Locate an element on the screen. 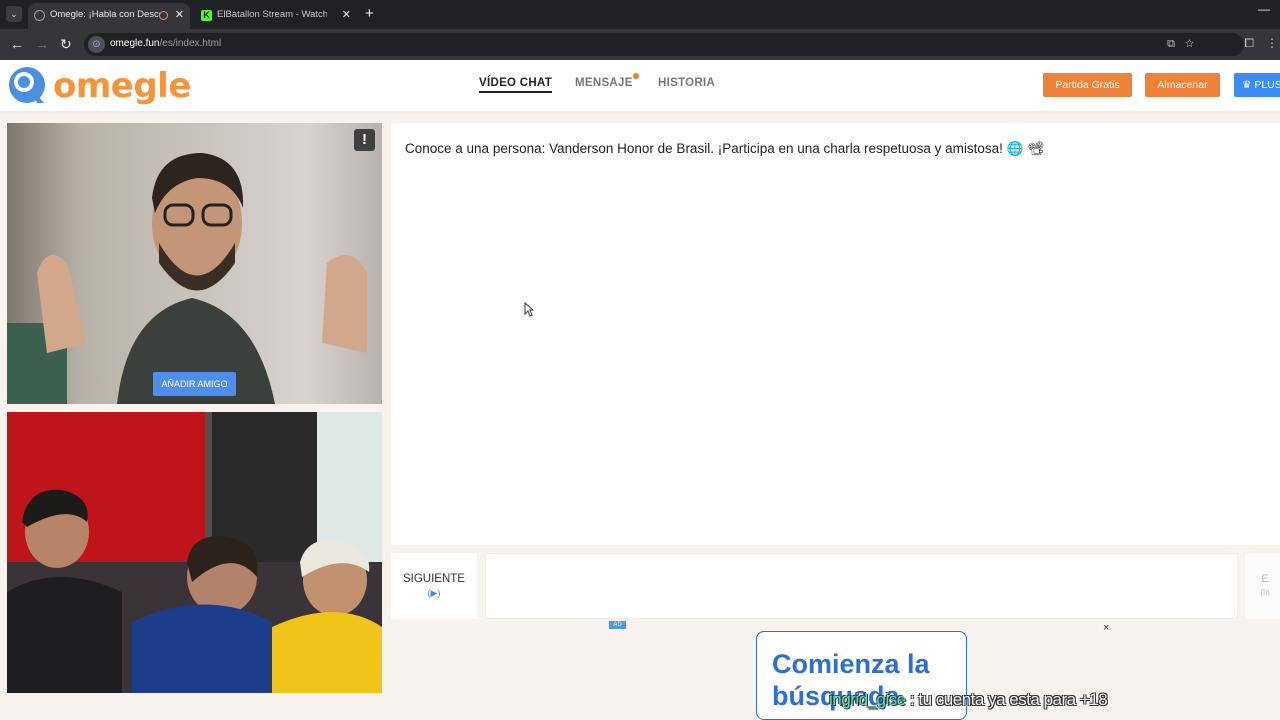 This screenshot has width=1280, height=720. nav-history: HISTORIA is located at coordinates (686, 83).